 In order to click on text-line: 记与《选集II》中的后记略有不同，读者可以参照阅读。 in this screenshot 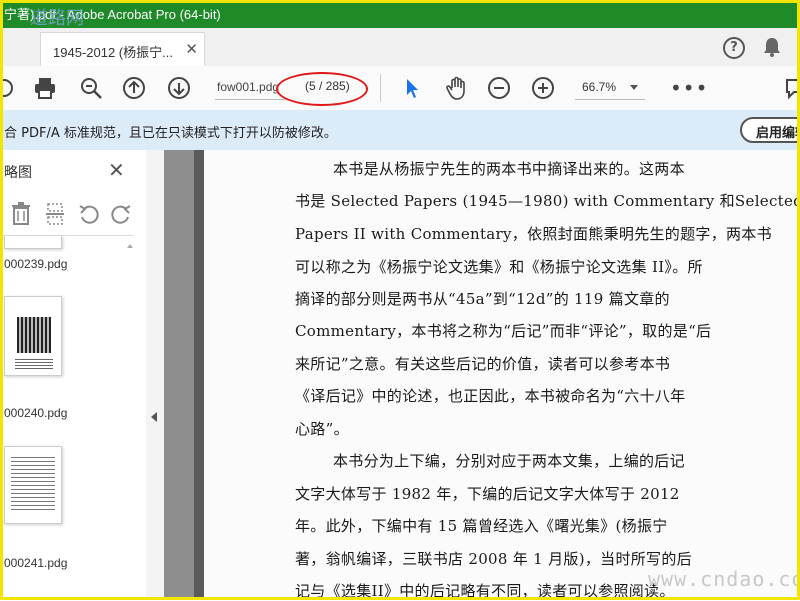, I will do `click(485, 591)`.